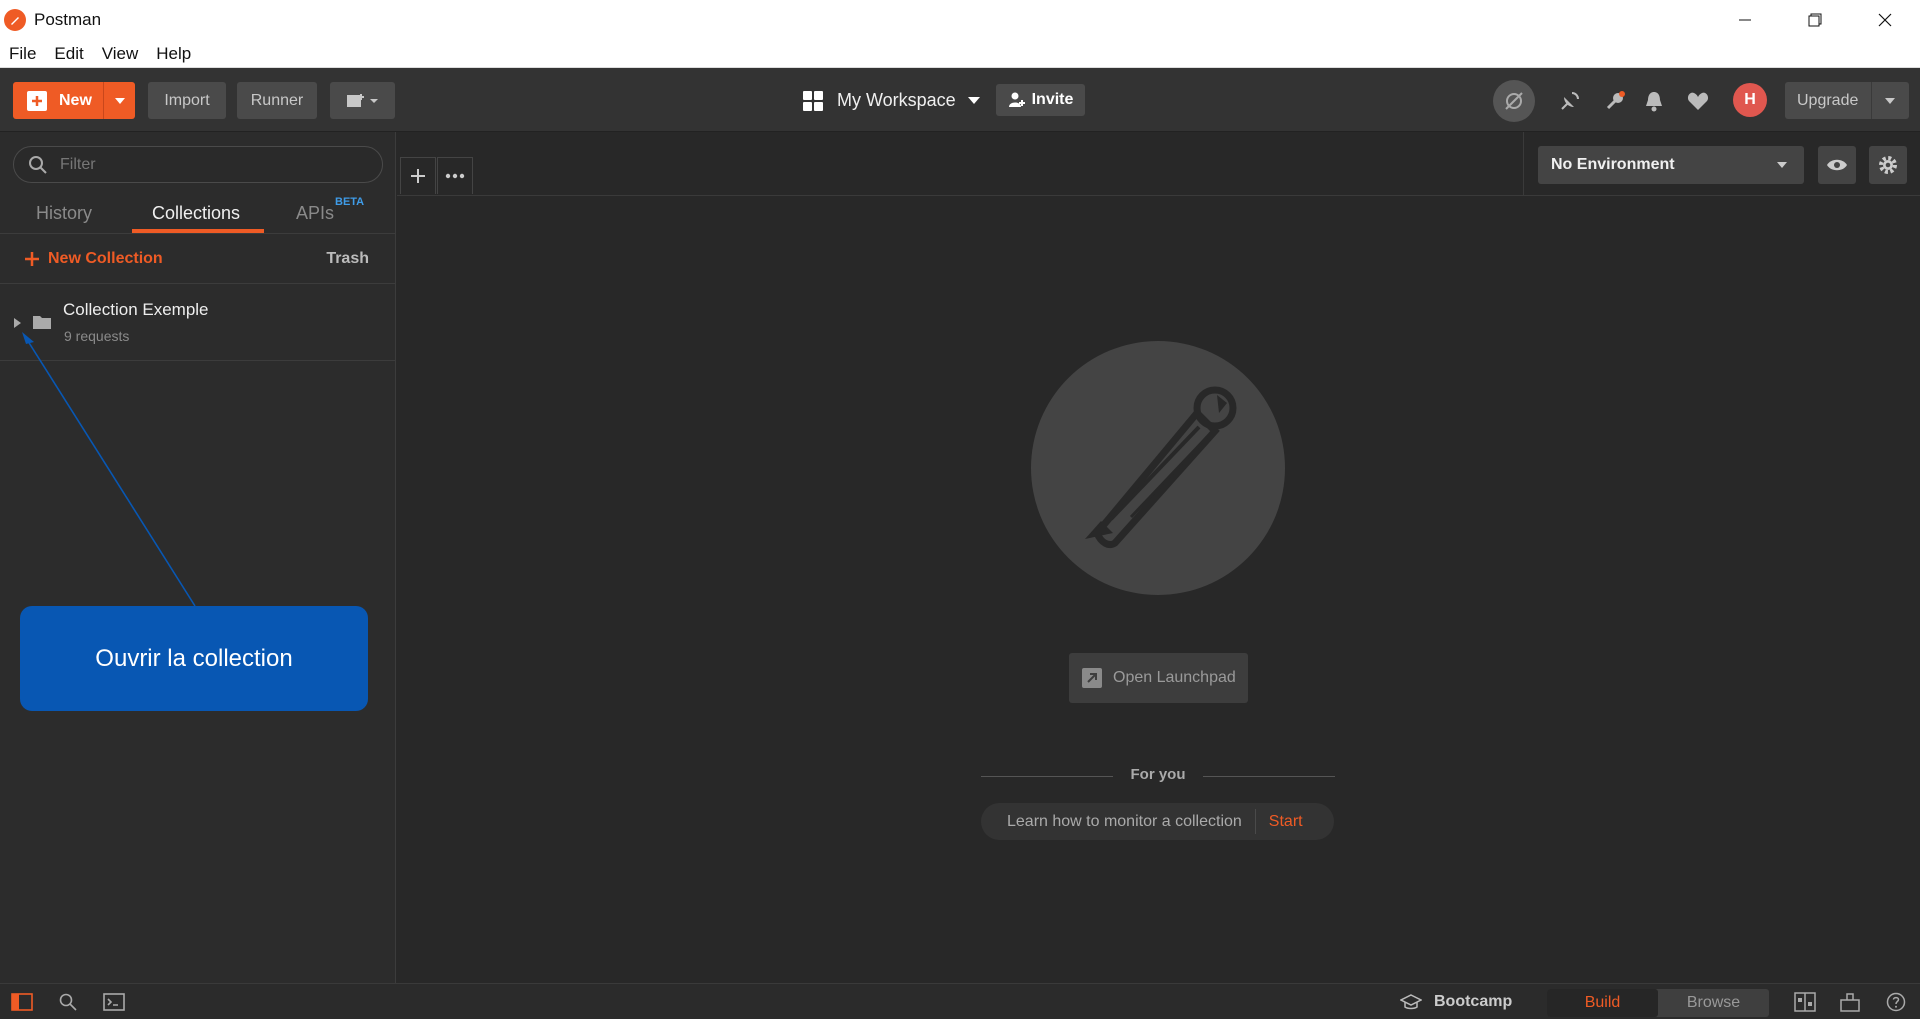 The width and height of the screenshot is (1920, 1019). I want to click on capture-icon, so click(1850, 1002).